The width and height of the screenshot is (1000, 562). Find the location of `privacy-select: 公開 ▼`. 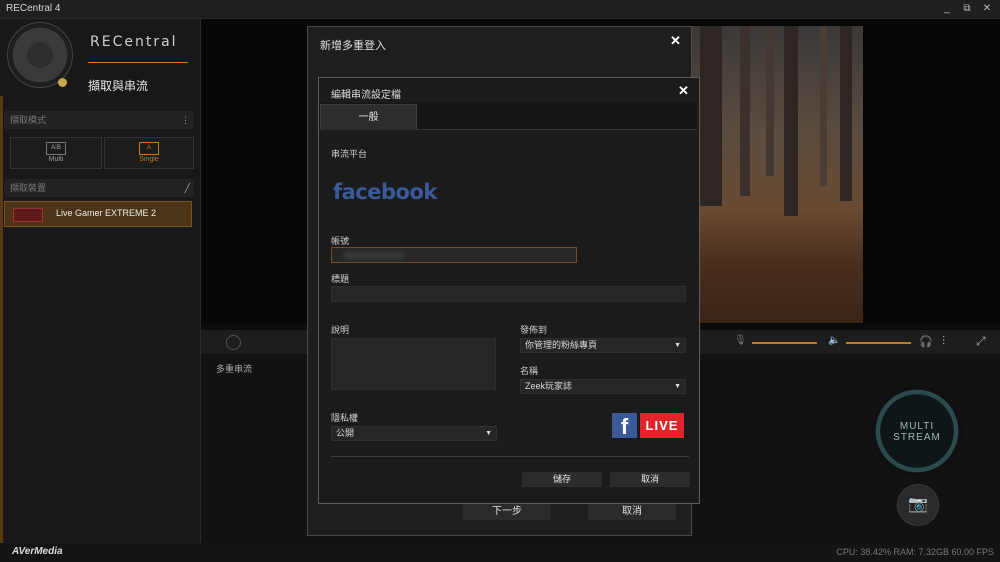

privacy-select: 公開 ▼ is located at coordinates (414, 433).